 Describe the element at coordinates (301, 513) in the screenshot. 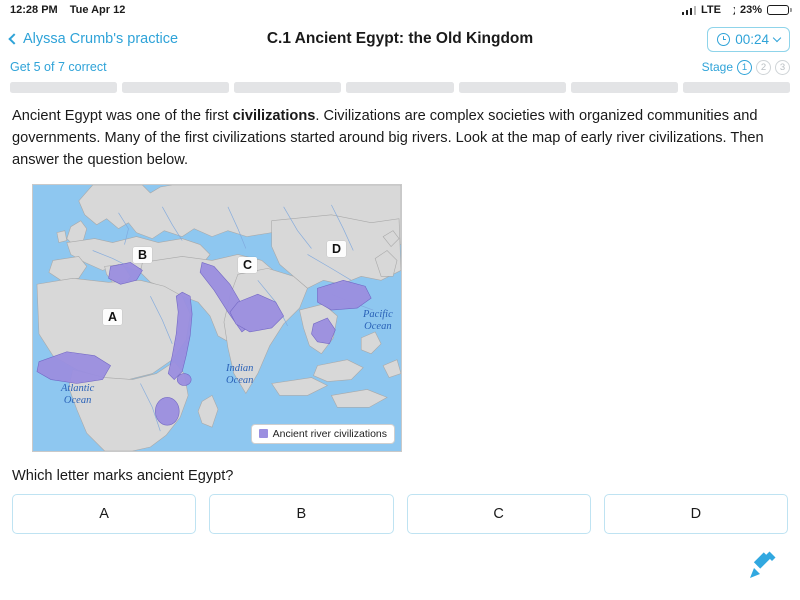

I see `answer-option-b: B` at that location.